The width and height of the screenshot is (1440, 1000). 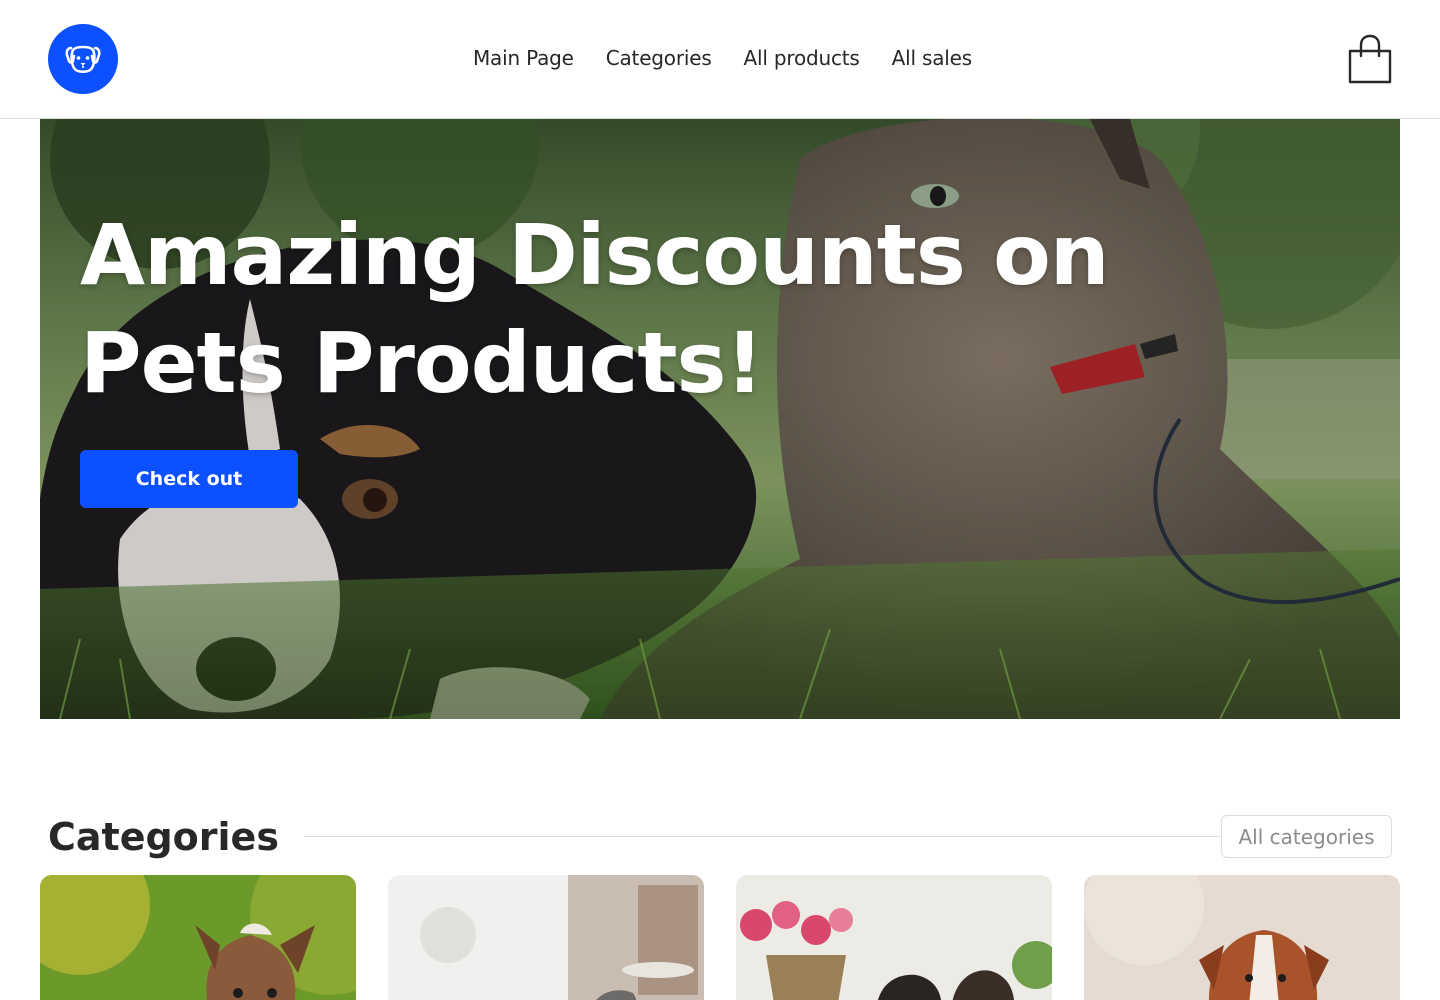 I want to click on category-image-cat-in-room, so click(x=546, y=937).